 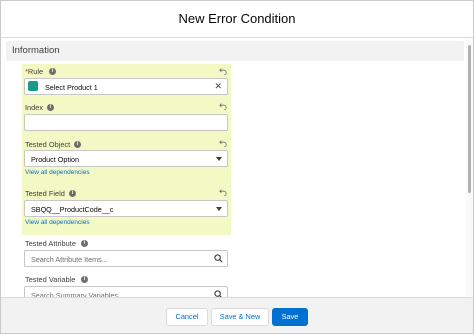 What do you see at coordinates (235, 51) in the screenshot?
I see `section-header-information: Information` at bounding box center [235, 51].